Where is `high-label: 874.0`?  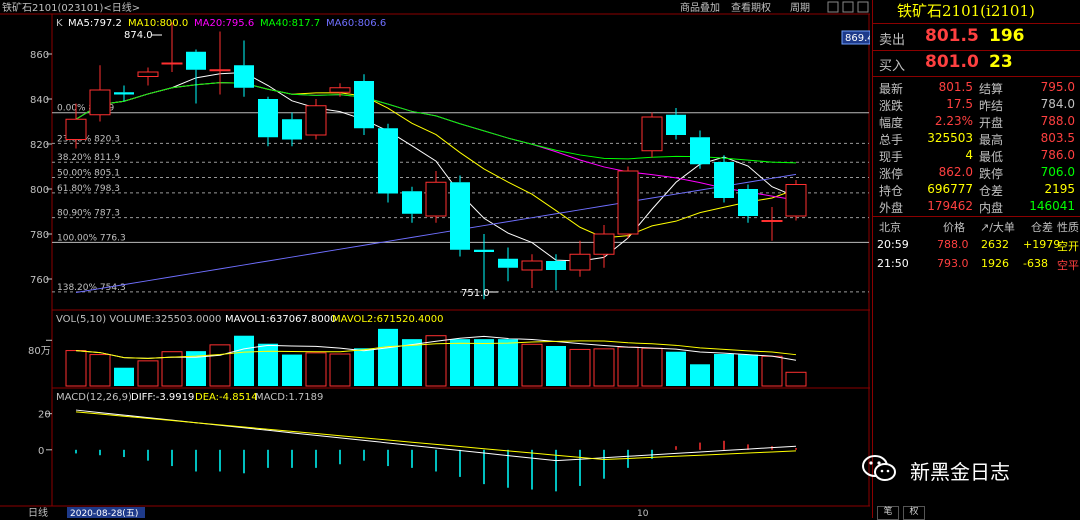 high-label: 874.0 is located at coordinates (138, 35).